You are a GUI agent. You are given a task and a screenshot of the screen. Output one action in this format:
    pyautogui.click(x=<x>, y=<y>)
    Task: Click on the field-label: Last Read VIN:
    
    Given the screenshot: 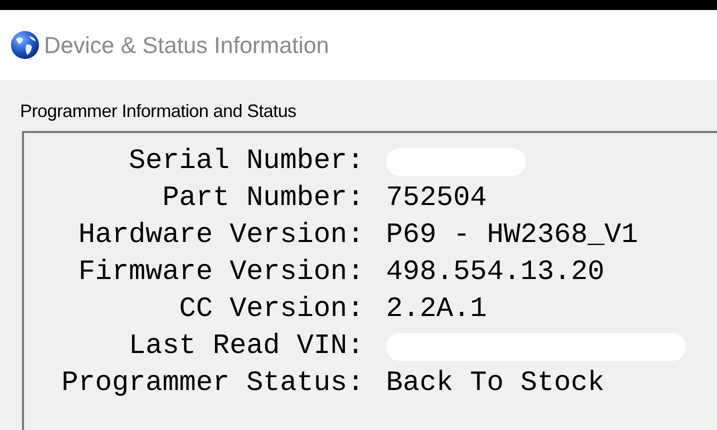 What is the action you would take?
    pyautogui.click(x=246, y=347)
    